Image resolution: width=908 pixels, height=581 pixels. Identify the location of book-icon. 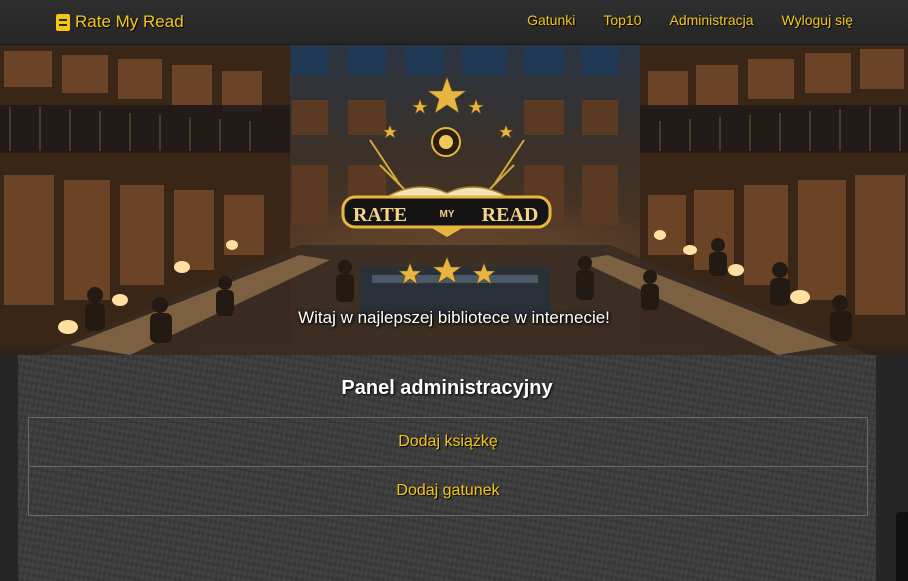
(63, 22).